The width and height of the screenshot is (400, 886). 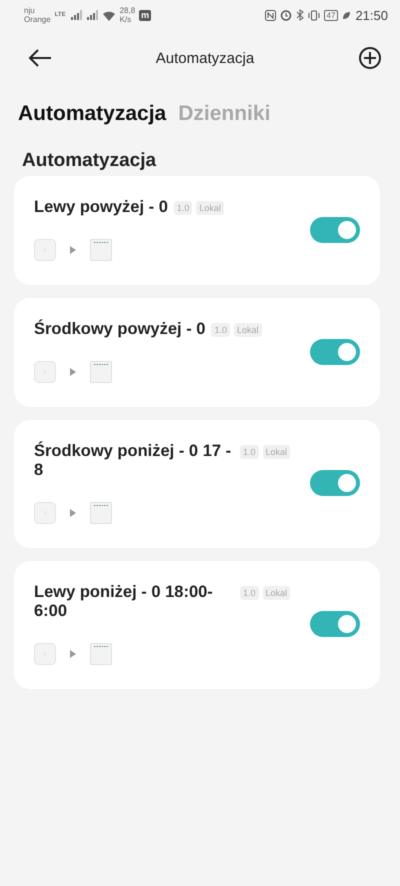 I want to click on battery-level: 47, so click(x=331, y=15).